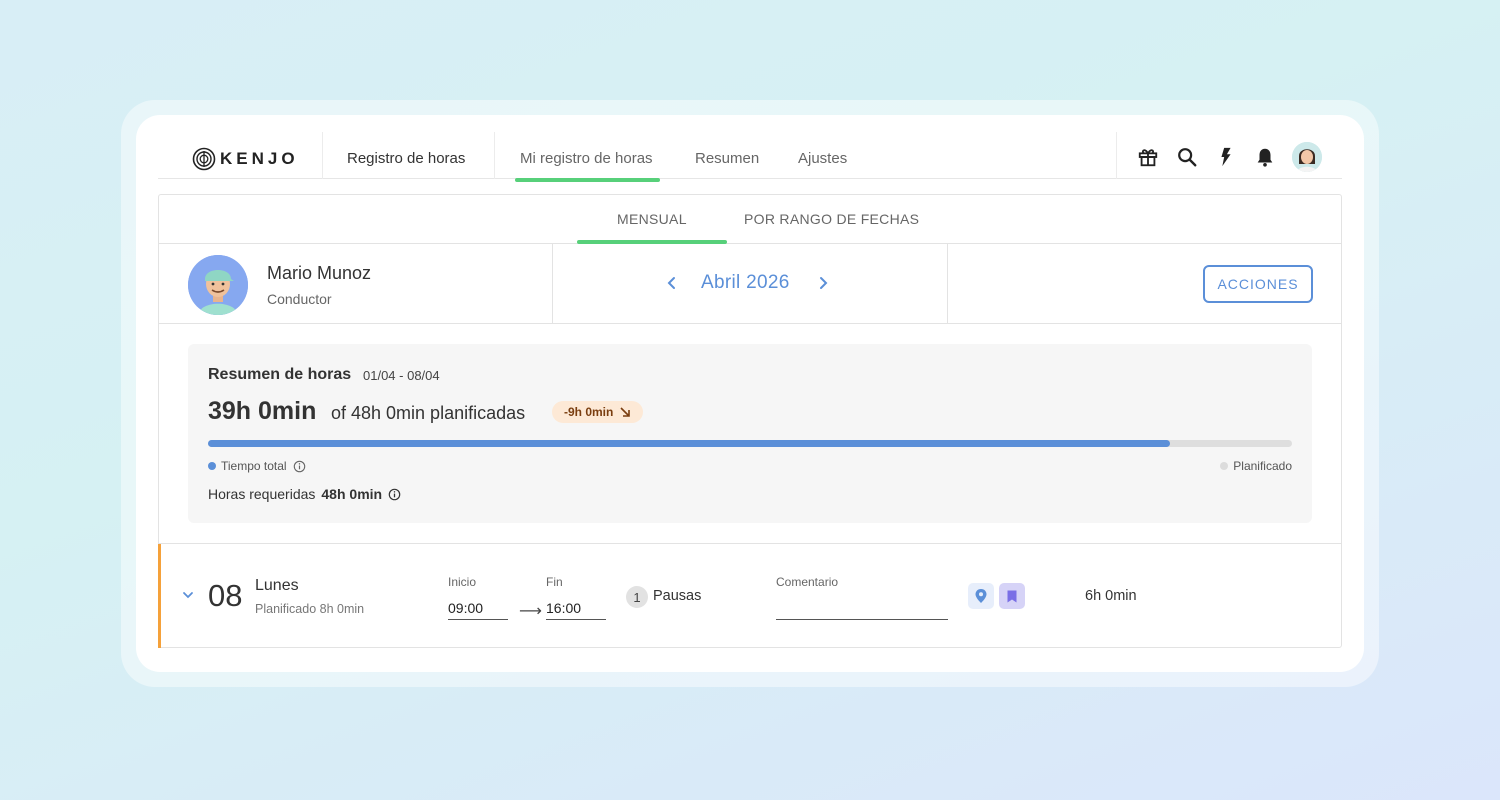 The width and height of the screenshot is (1500, 800). I want to click on summary-title: Resumen de horas, so click(280, 374).